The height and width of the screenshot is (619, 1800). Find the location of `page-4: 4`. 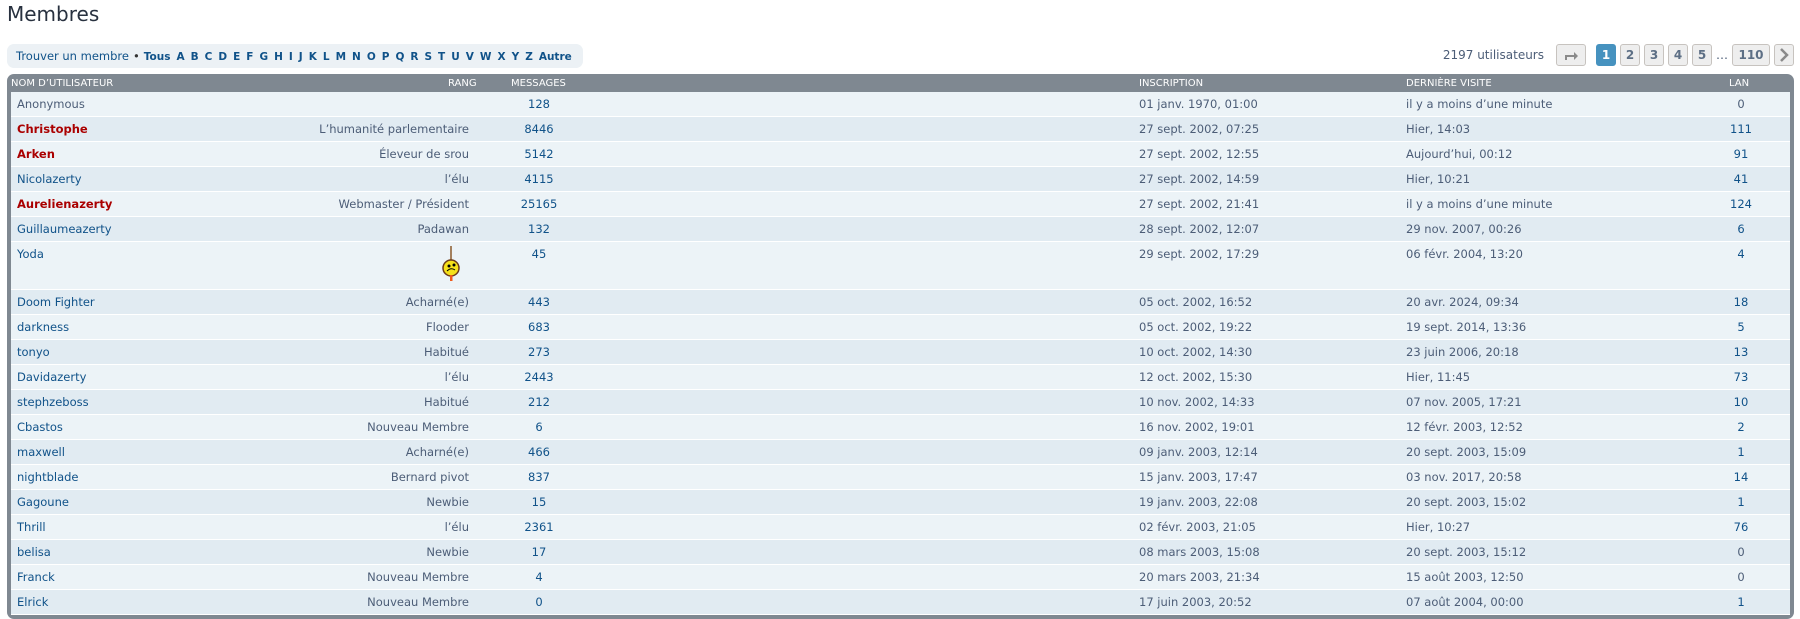

page-4: 4 is located at coordinates (1678, 55).